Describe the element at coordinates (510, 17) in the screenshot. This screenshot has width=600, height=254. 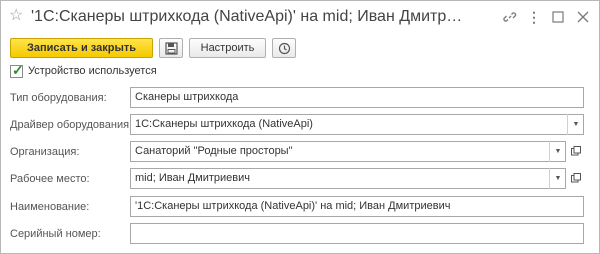
I see `link-icon` at that location.